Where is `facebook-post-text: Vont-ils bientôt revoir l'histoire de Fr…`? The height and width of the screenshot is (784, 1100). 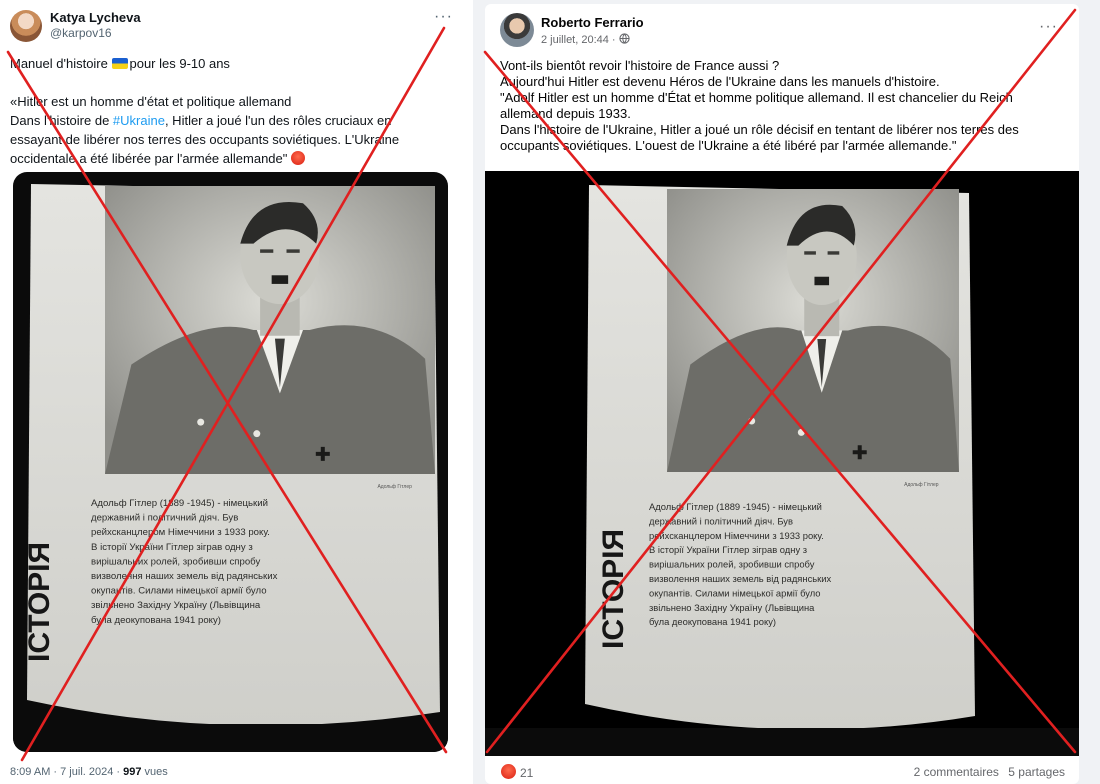
facebook-post-text: Vont-ils bientôt revoir l'histoire de Fr… is located at coordinates (785, 106).